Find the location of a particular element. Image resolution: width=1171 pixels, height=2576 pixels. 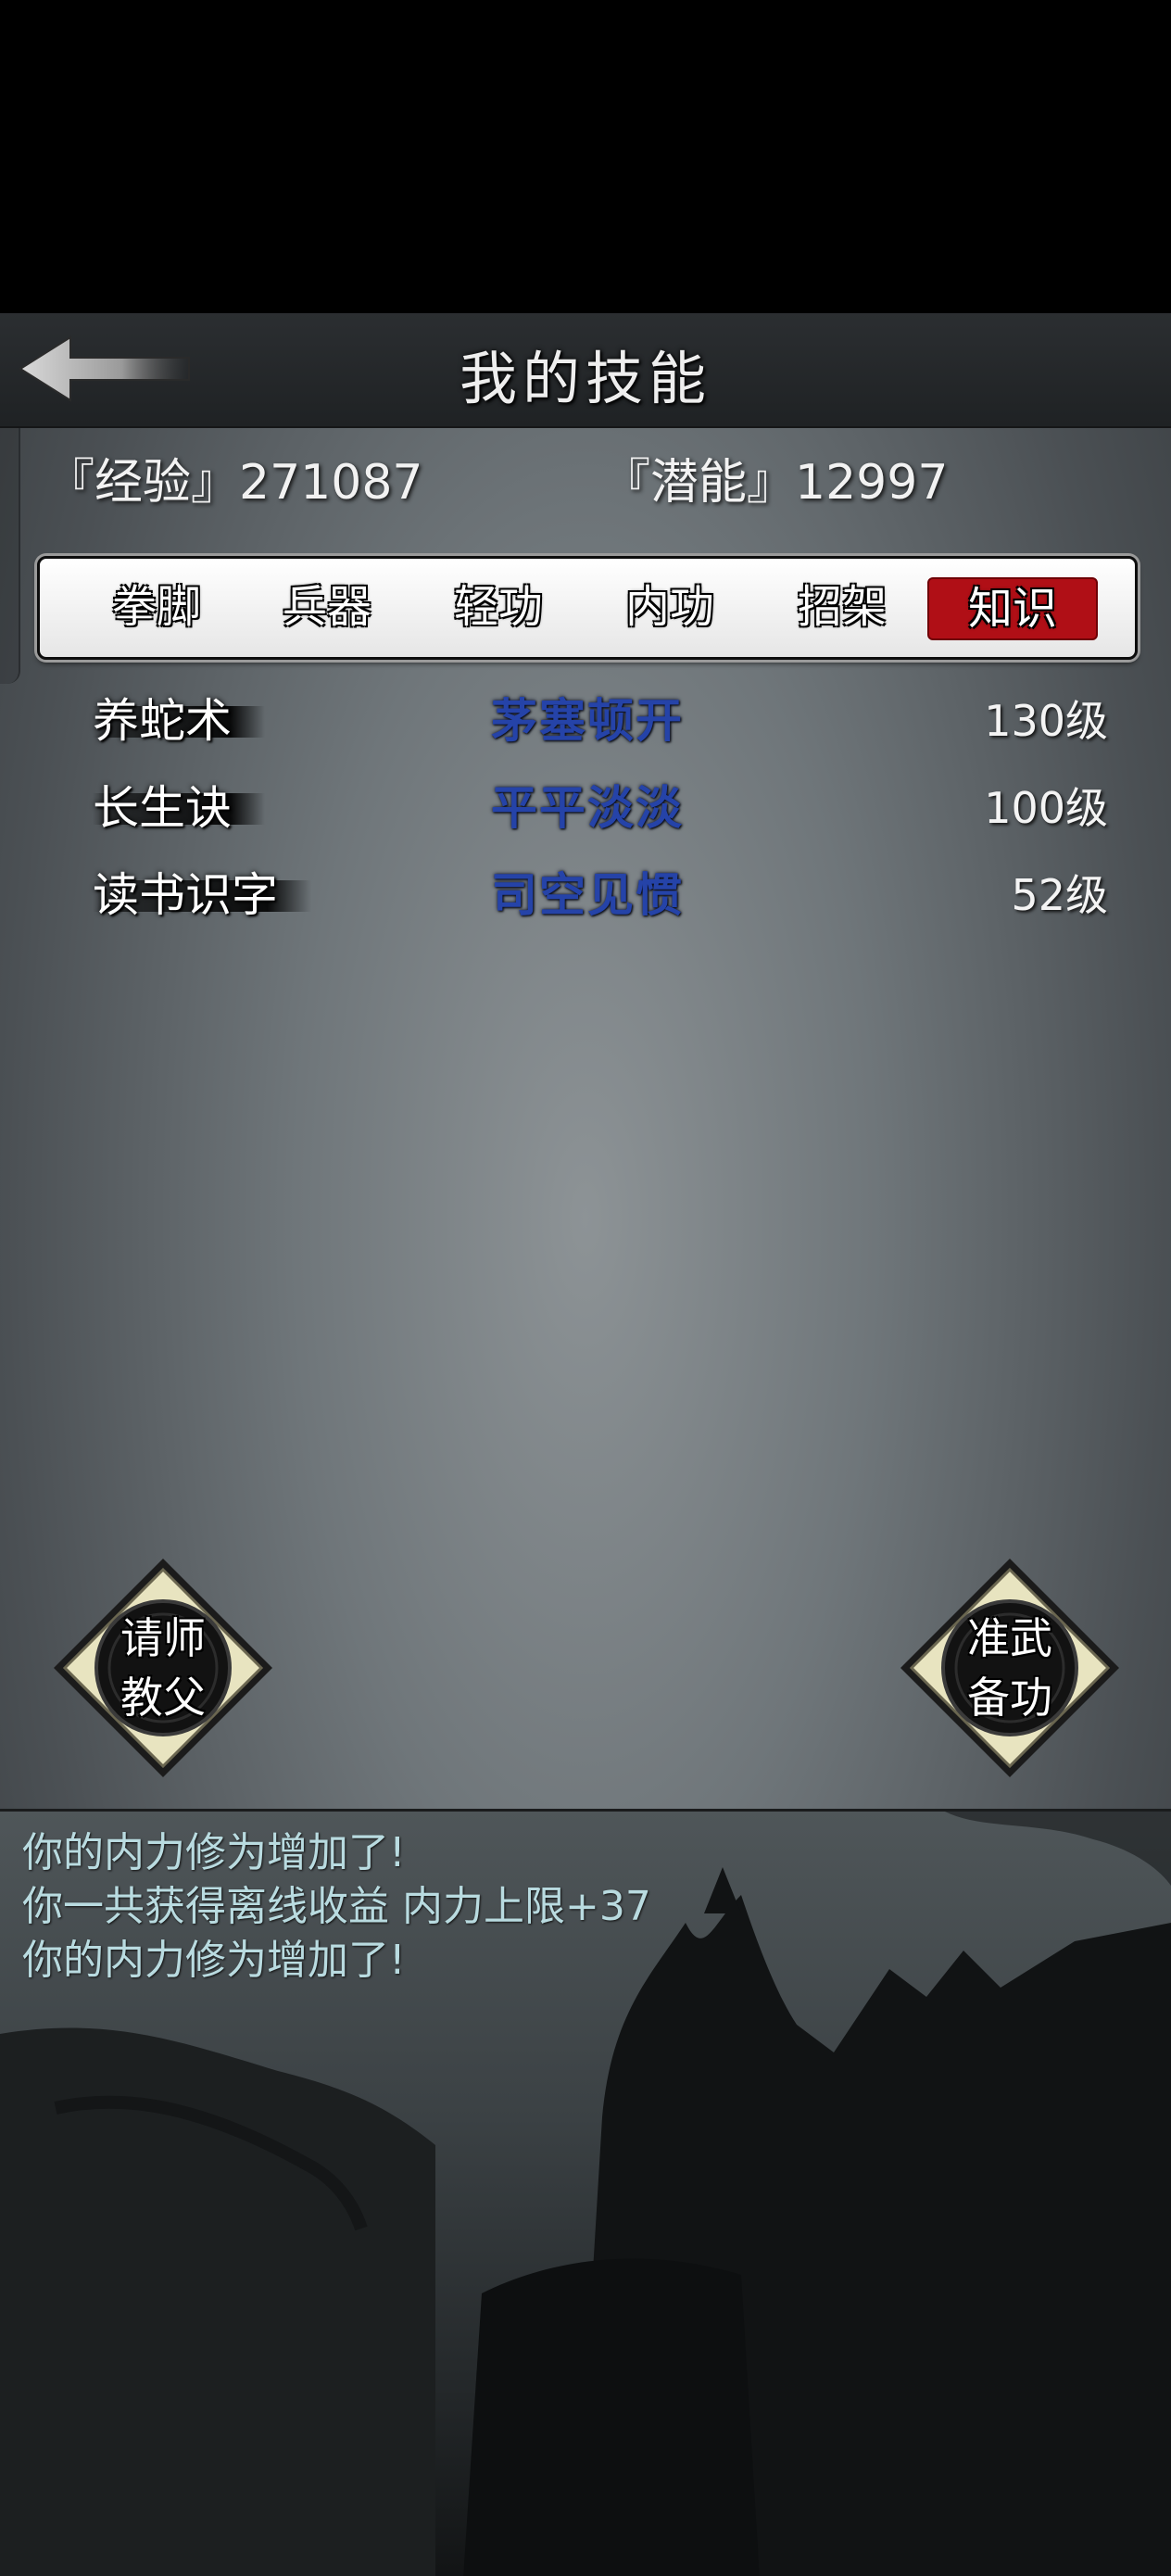

tab-weapon: 兵器 is located at coordinates (327, 607).